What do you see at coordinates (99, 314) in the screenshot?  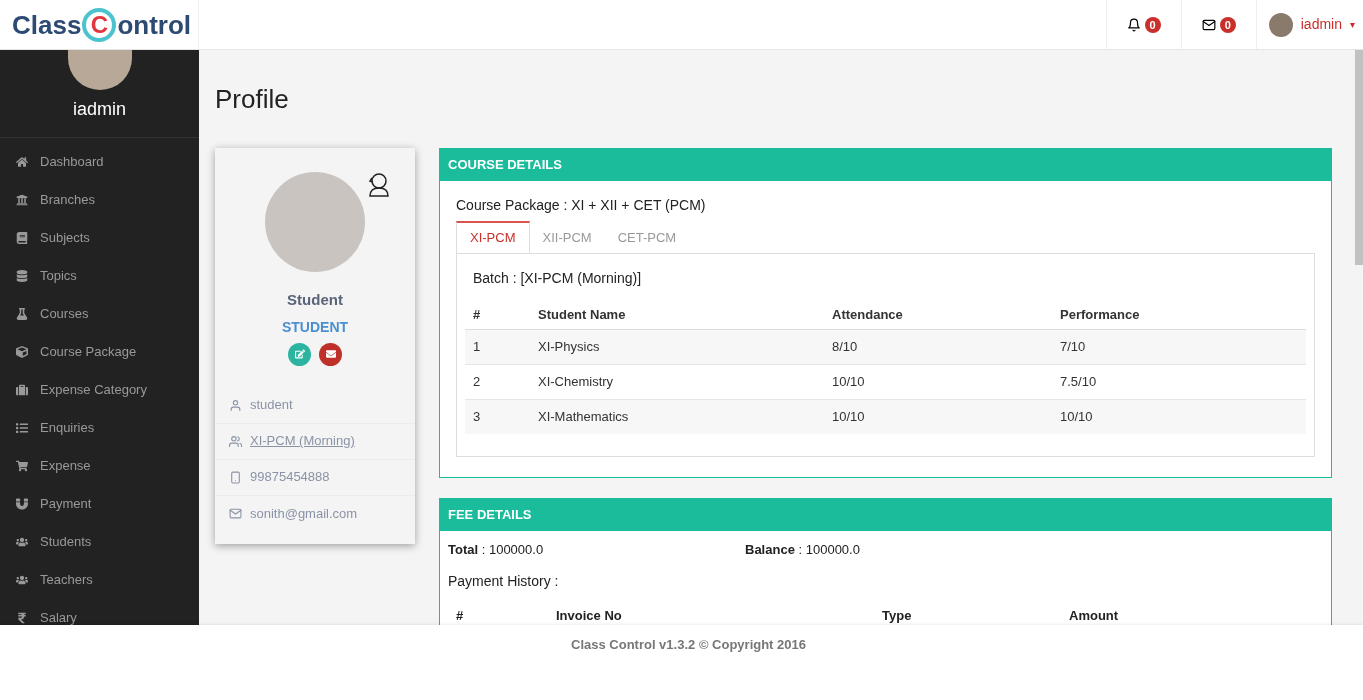 I see `sidebar-item: Courses` at bounding box center [99, 314].